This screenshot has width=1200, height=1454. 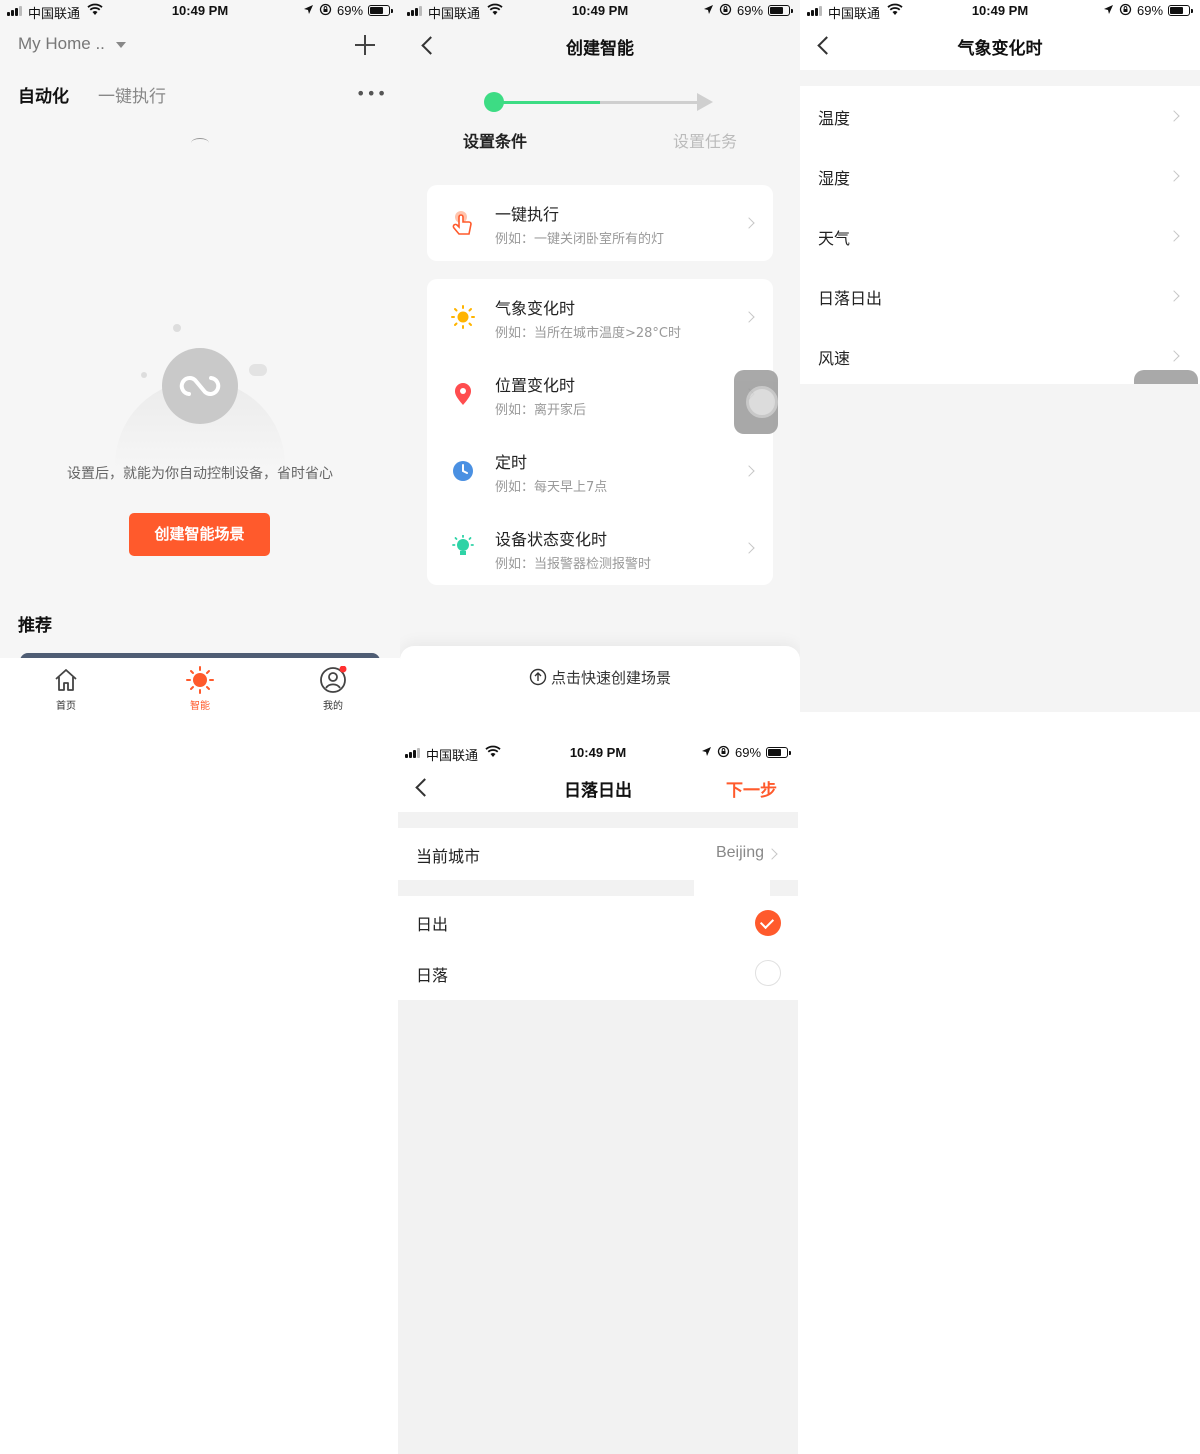 What do you see at coordinates (1000, 116) in the screenshot?
I see `weather-option-temperature: 温度` at bounding box center [1000, 116].